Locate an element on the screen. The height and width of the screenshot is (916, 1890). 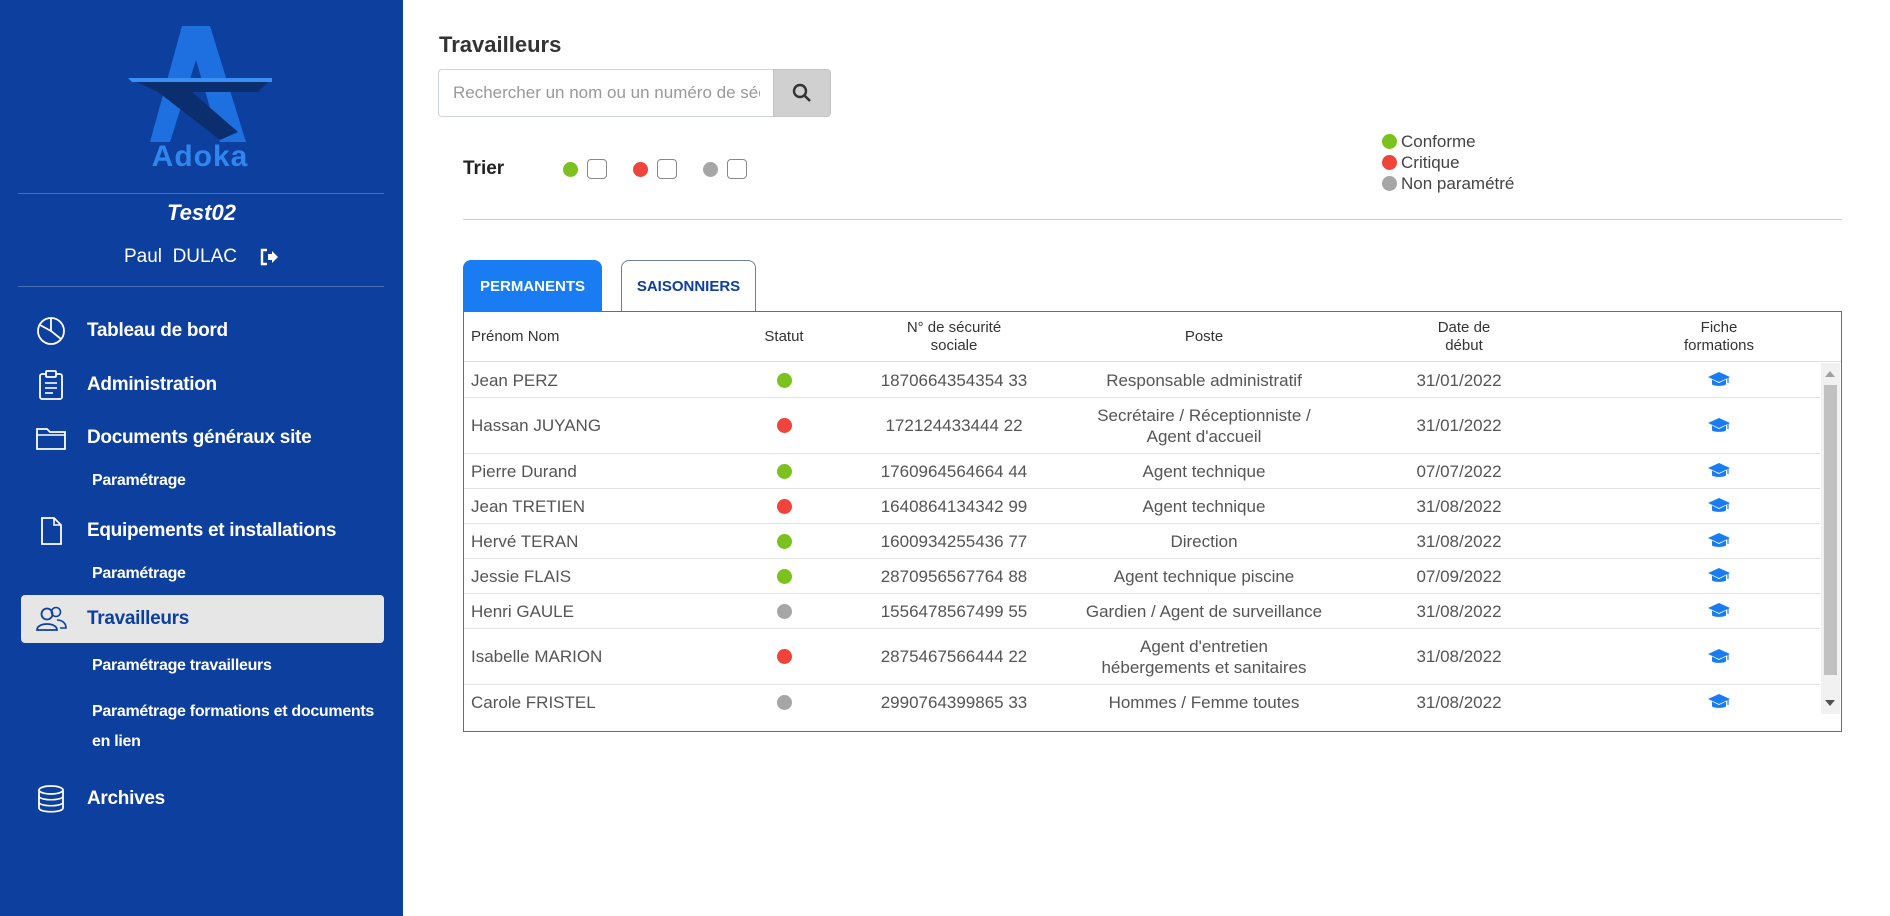
nav-documents-generaux: Documents généraux site is located at coordinates (202, 438).